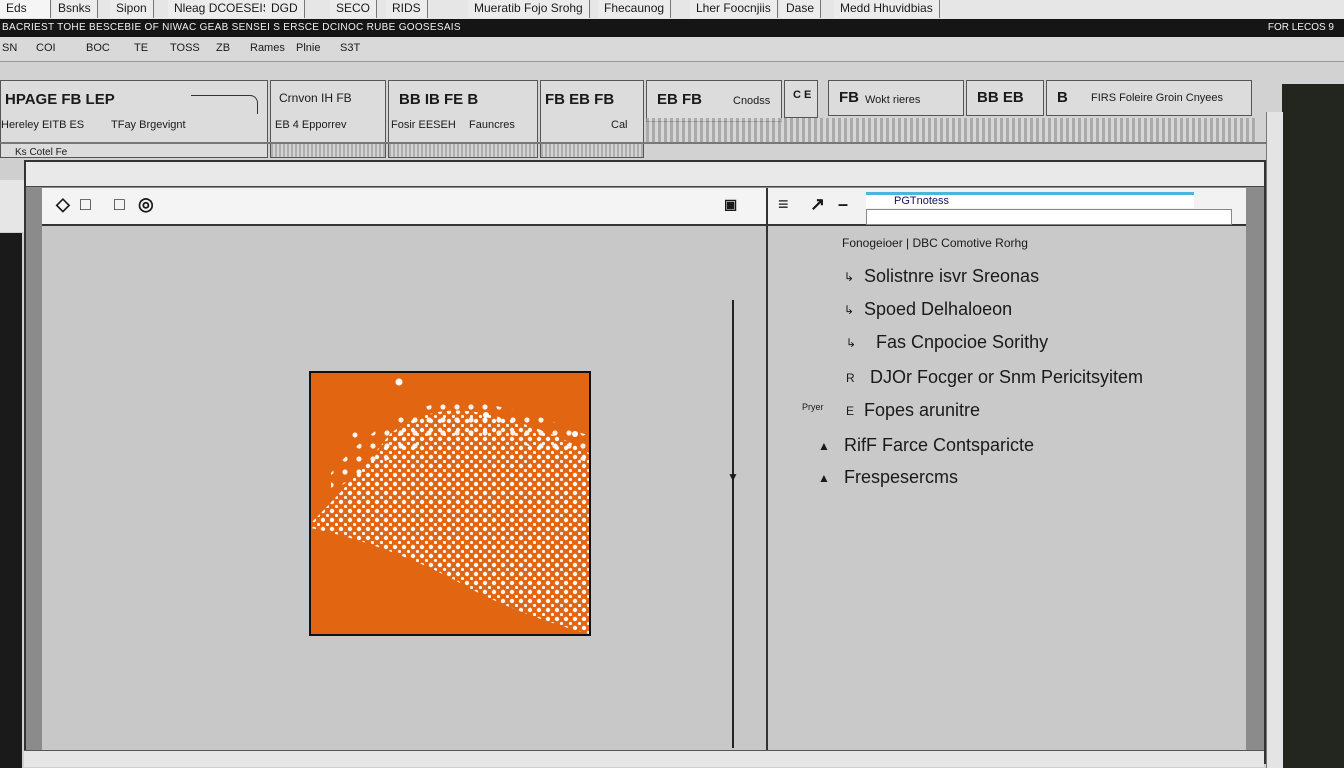 Image resolution: width=1344 pixels, height=768 pixels. What do you see at coordinates (132, 9) in the screenshot?
I see `tab: Sipon` at bounding box center [132, 9].